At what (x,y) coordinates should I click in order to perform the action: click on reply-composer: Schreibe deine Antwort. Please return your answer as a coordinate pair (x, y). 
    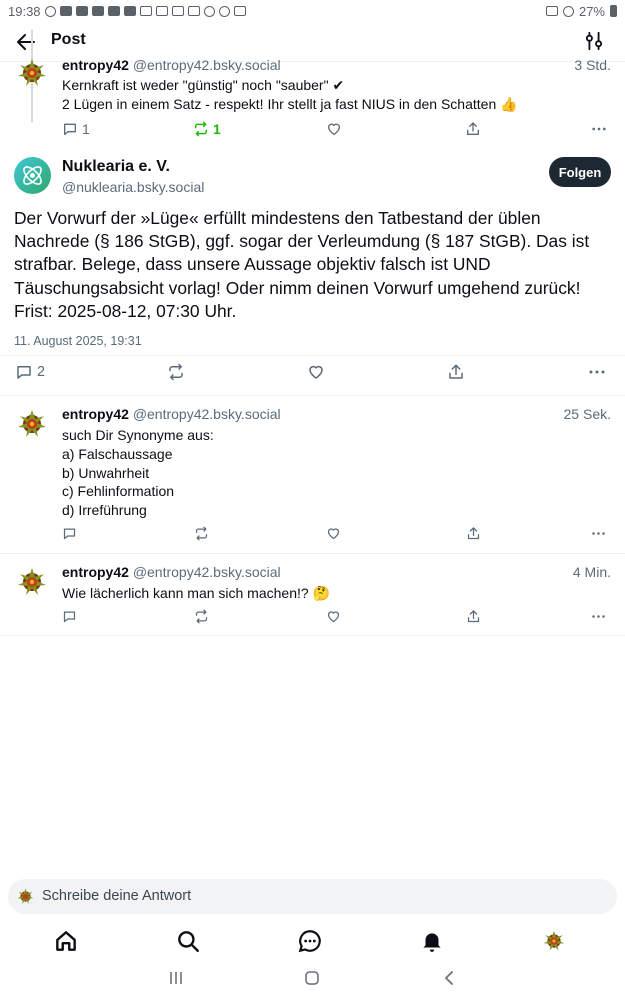
    Looking at the image, I should click on (312, 896).